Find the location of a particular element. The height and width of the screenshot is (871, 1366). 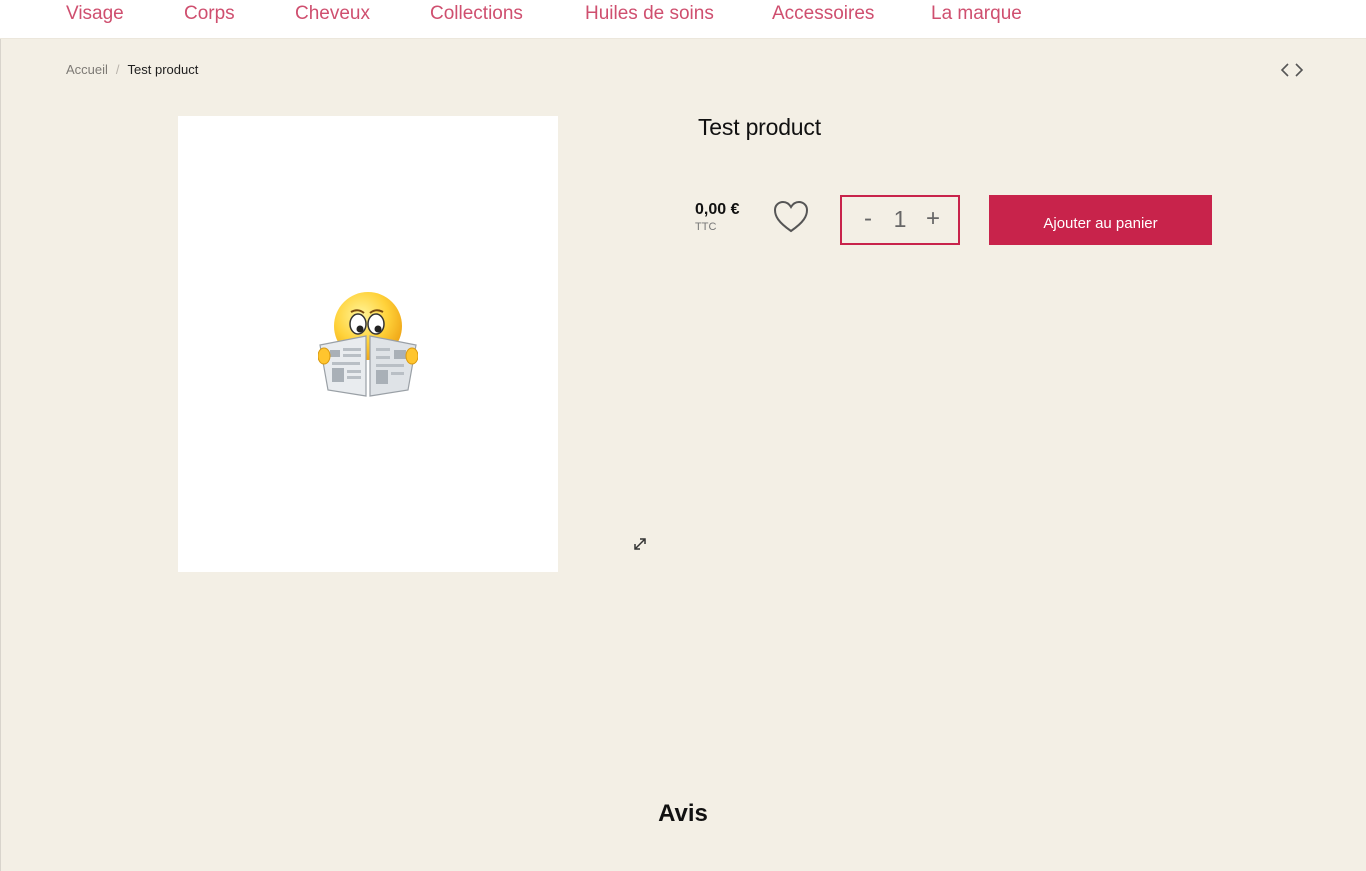

chevron-left-icon is located at coordinates (1285, 70).